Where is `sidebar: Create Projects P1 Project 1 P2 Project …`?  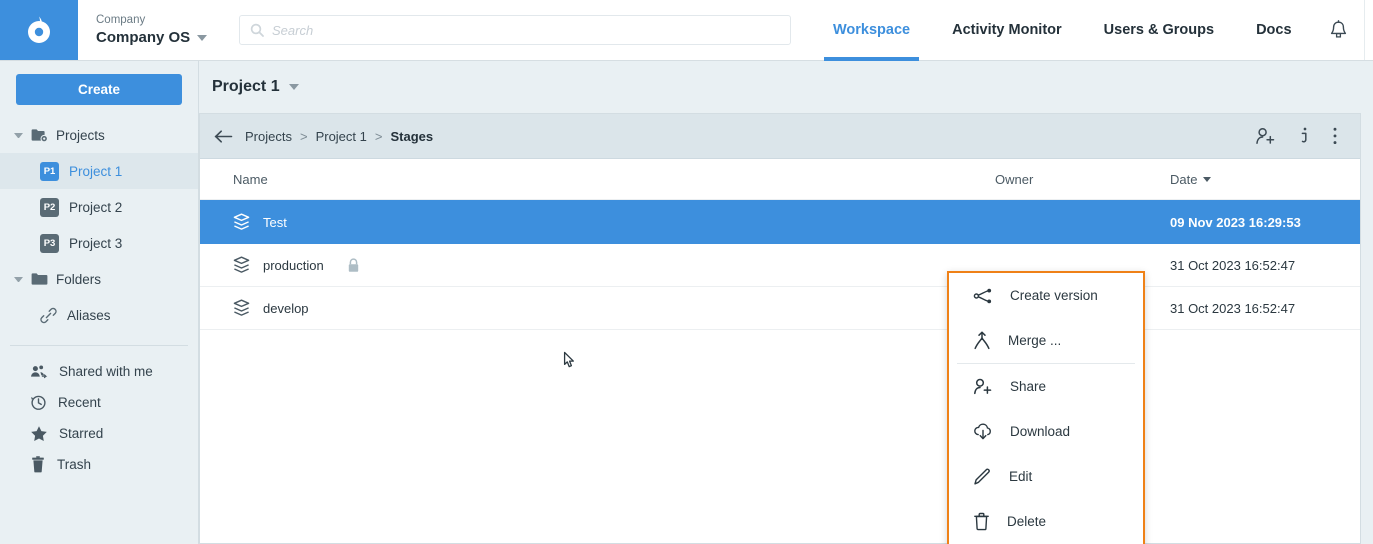
sidebar: Create Projects P1 Project 1 P2 Project … is located at coordinates (99, 302).